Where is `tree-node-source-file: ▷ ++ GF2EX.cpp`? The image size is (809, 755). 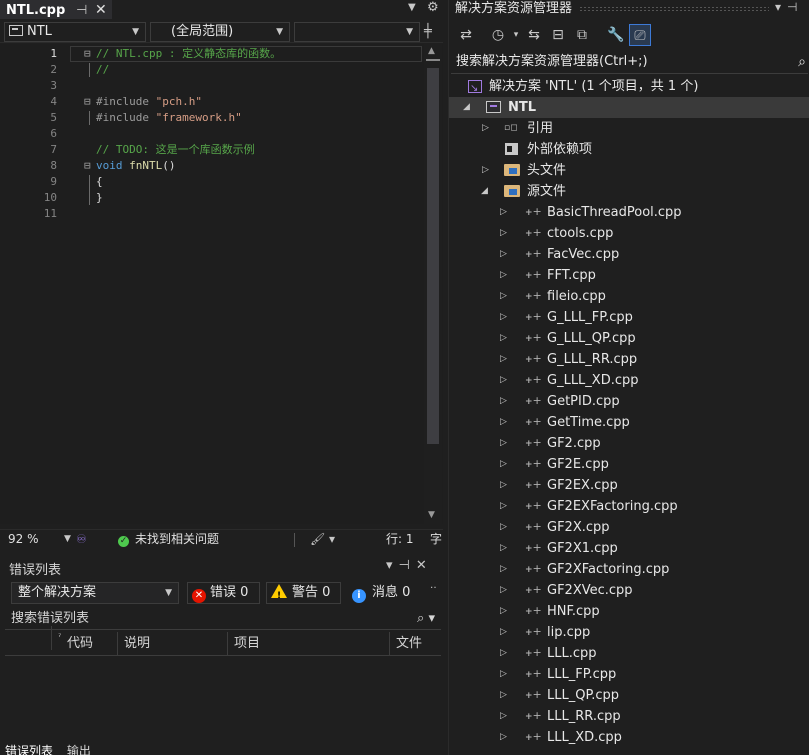
tree-node-source-file: ▷ ++ GF2EX.cpp is located at coordinates (629, 485).